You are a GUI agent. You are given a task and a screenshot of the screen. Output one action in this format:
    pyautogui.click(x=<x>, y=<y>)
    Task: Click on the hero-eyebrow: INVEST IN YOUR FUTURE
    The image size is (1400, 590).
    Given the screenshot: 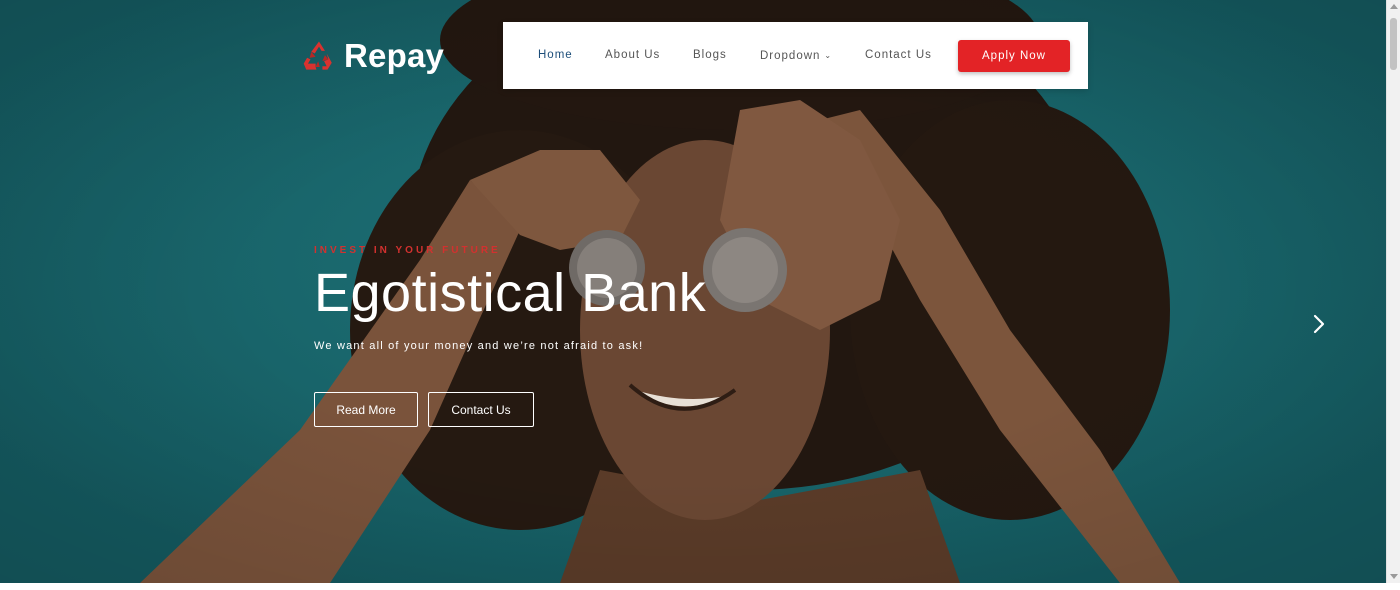 What is the action you would take?
    pyautogui.click(x=407, y=250)
    